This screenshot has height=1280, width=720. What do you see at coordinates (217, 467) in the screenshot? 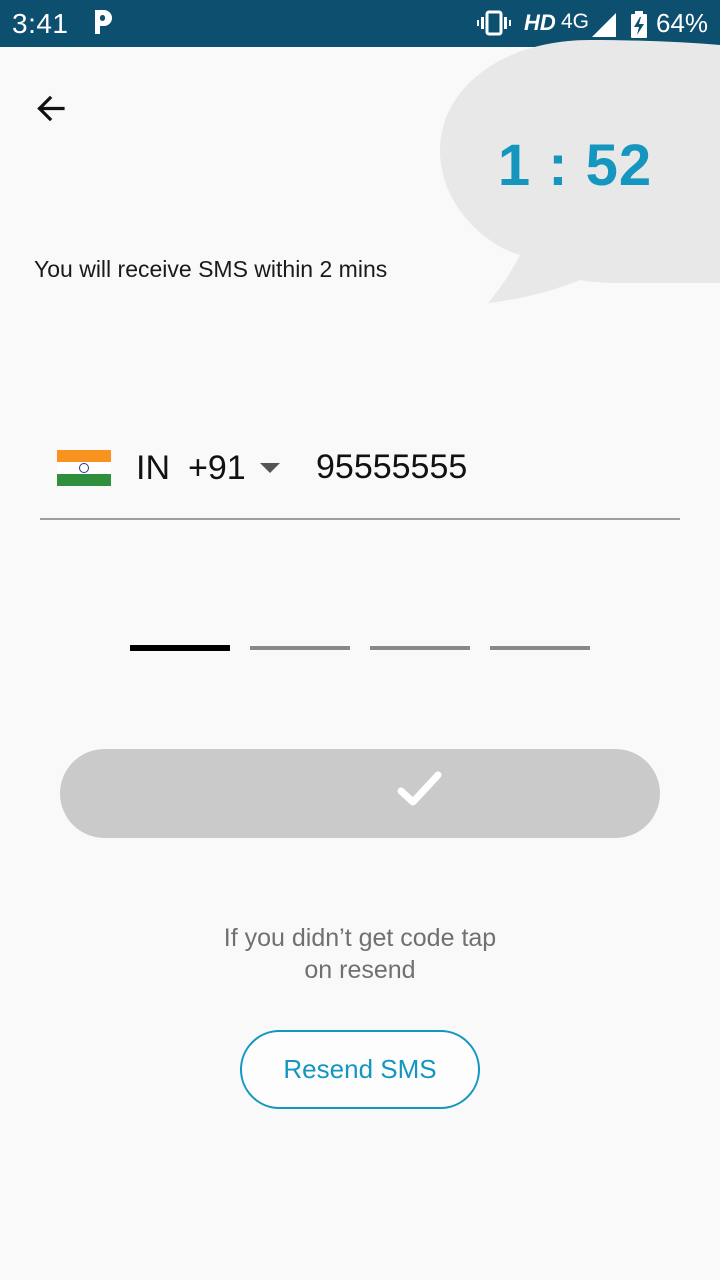
I see `dial-code: +91` at bounding box center [217, 467].